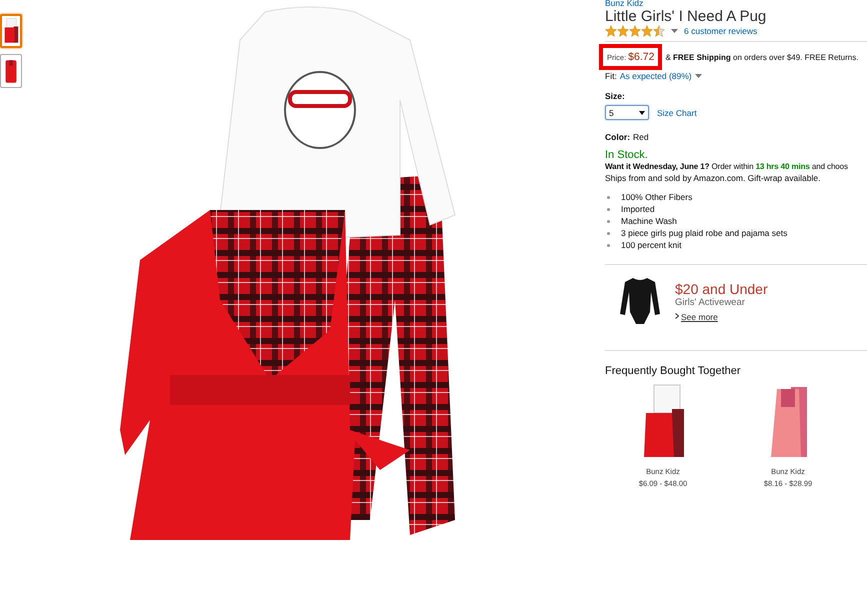 The image size is (867, 590). Describe the element at coordinates (656, 76) in the screenshot. I see `fit-link: As expected (89%)` at that location.